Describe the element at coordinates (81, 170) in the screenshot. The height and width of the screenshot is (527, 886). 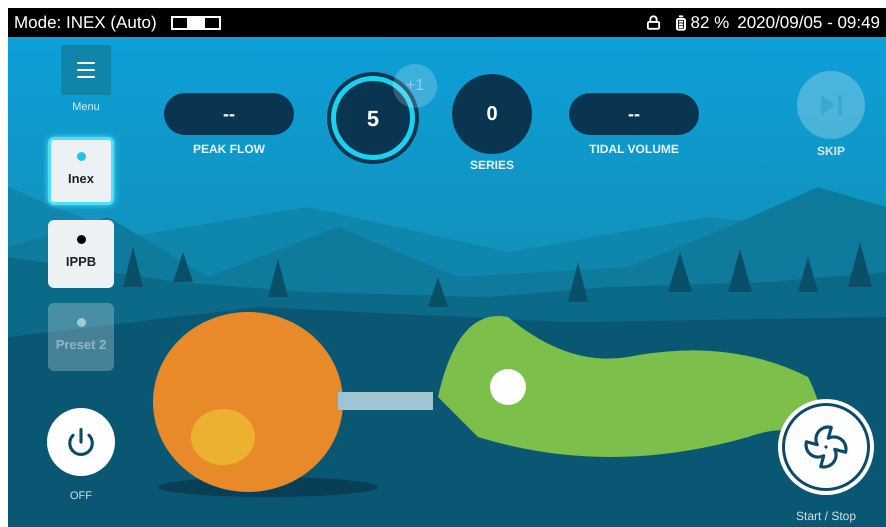
I see `mode-button: Inex` at that location.